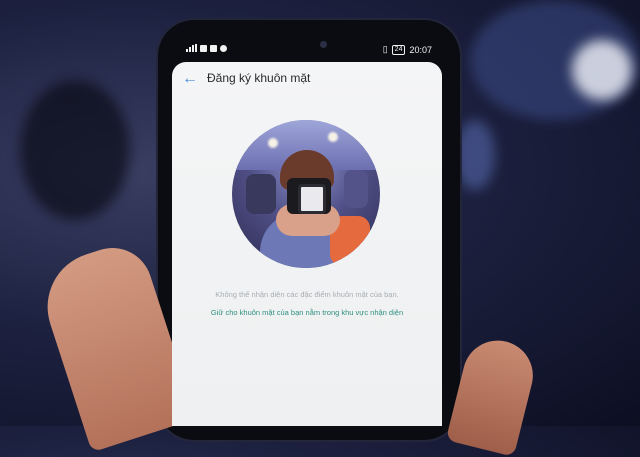 The height and width of the screenshot is (457, 640). What do you see at coordinates (191, 48) in the screenshot?
I see `signal-icon` at bounding box center [191, 48].